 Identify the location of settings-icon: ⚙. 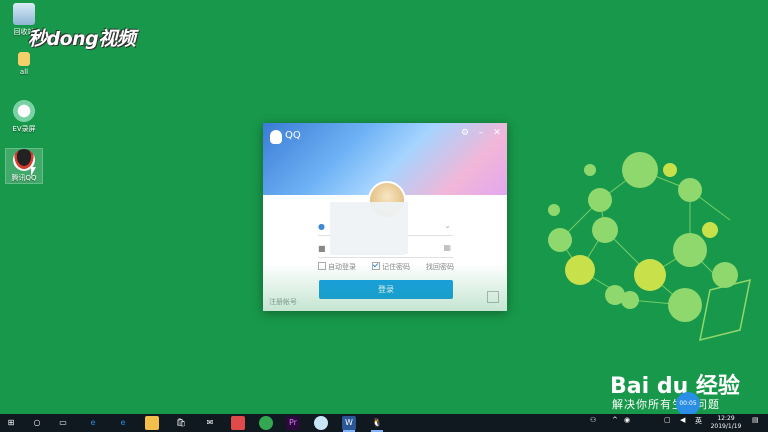
(465, 133).